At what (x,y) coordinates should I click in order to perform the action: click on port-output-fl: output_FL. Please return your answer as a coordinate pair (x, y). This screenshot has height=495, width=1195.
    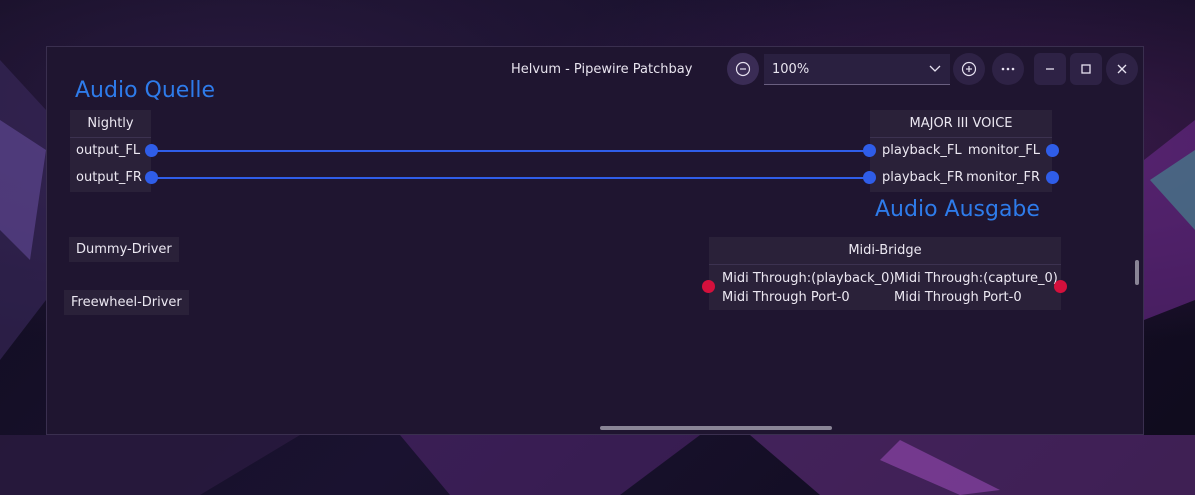
    Looking at the image, I should click on (108, 150).